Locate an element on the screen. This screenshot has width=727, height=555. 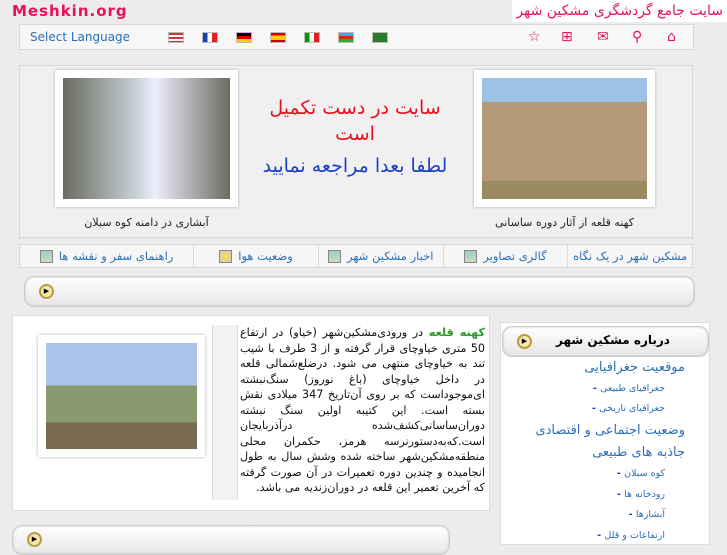
us-flag-icon is located at coordinates (176, 37).